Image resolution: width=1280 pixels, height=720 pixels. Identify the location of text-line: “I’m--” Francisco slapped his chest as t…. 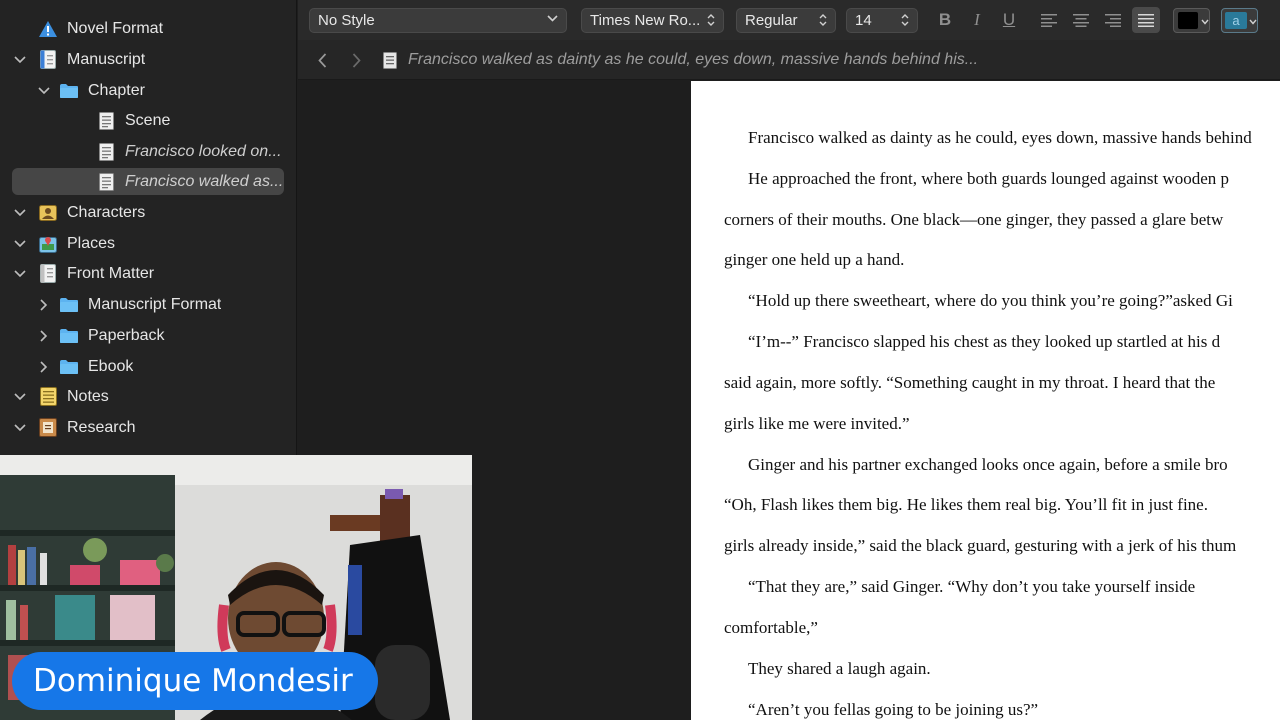
(984, 341).